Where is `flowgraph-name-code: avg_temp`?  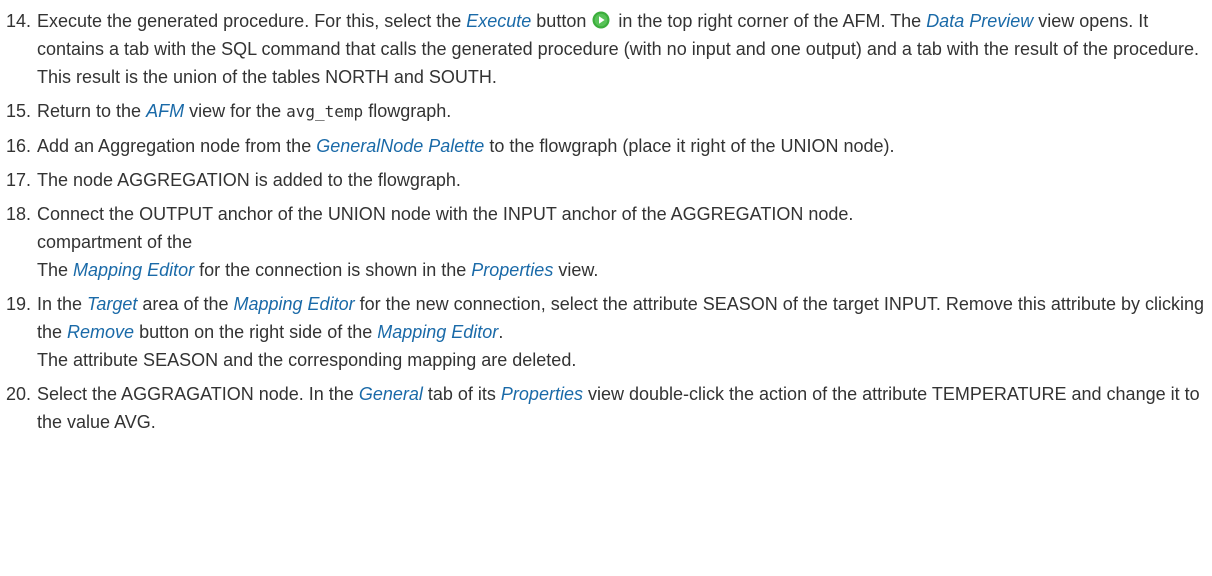 flowgraph-name-code: avg_temp is located at coordinates (325, 111).